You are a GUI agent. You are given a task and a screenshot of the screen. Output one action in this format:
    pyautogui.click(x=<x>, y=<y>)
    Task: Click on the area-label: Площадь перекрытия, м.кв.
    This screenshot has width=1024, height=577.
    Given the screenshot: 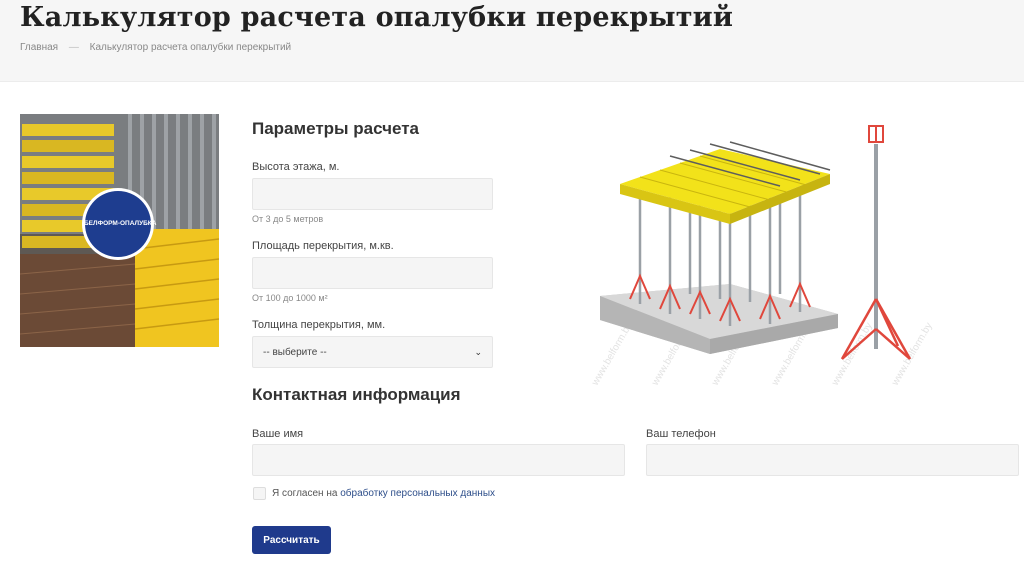 What is the action you would take?
    pyautogui.click(x=323, y=246)
    